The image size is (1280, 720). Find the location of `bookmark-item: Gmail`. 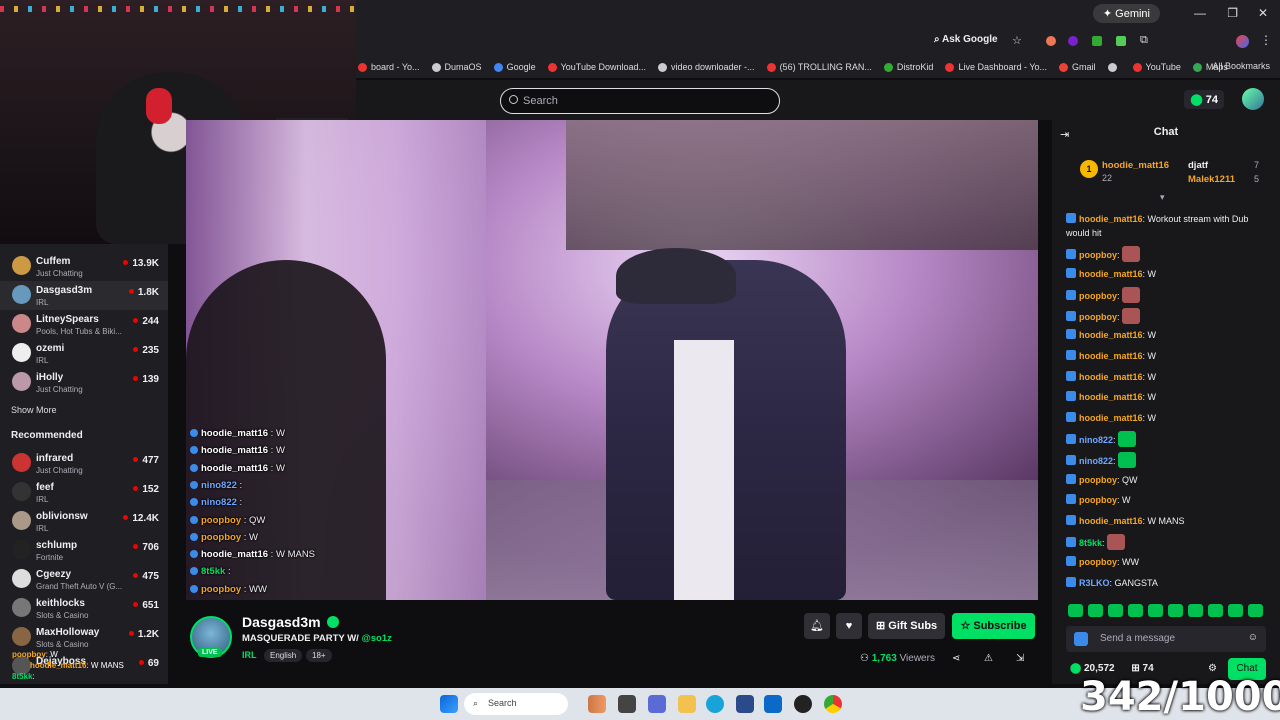

bookmark-item: Gmail is located at coordinates (1077, 67).